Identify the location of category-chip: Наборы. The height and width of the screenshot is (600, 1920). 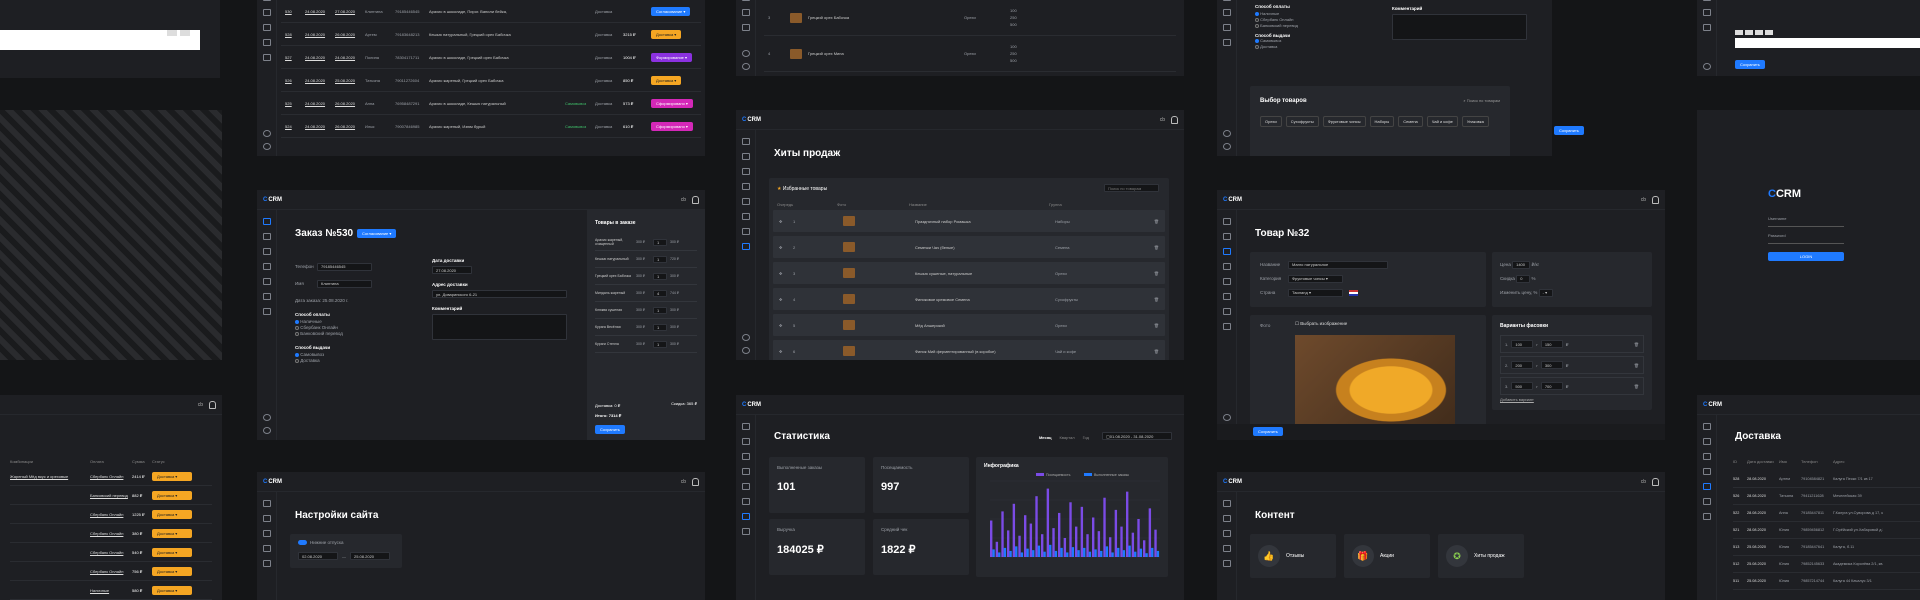
(1382, 121).